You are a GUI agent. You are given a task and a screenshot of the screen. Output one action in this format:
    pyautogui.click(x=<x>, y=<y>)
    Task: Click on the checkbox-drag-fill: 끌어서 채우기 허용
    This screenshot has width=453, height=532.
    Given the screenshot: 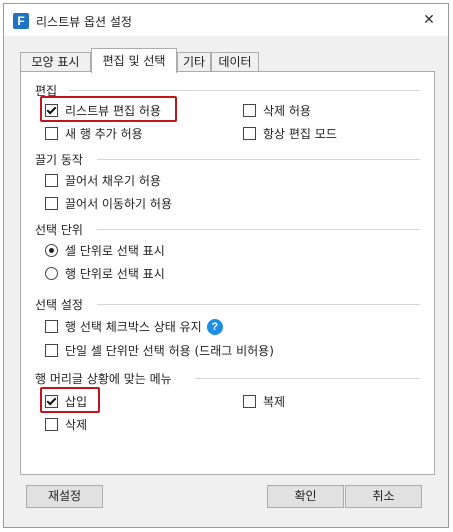 What is the action you would take?
    pyautogui.click(x=103, y=180)
    